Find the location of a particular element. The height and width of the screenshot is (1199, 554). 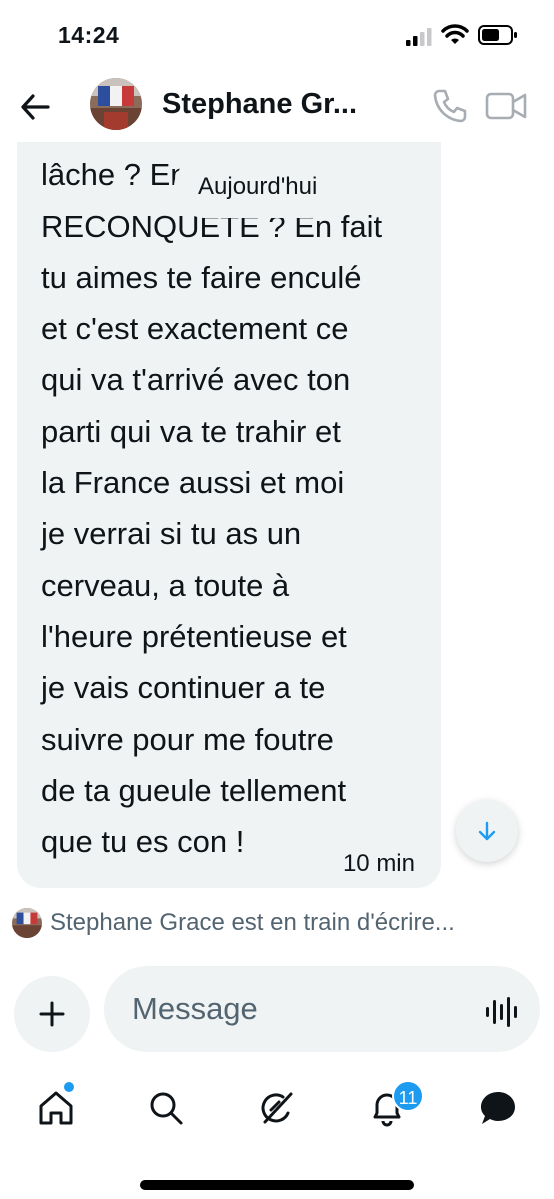

tab-grok is located at coordinates (277, 1108).